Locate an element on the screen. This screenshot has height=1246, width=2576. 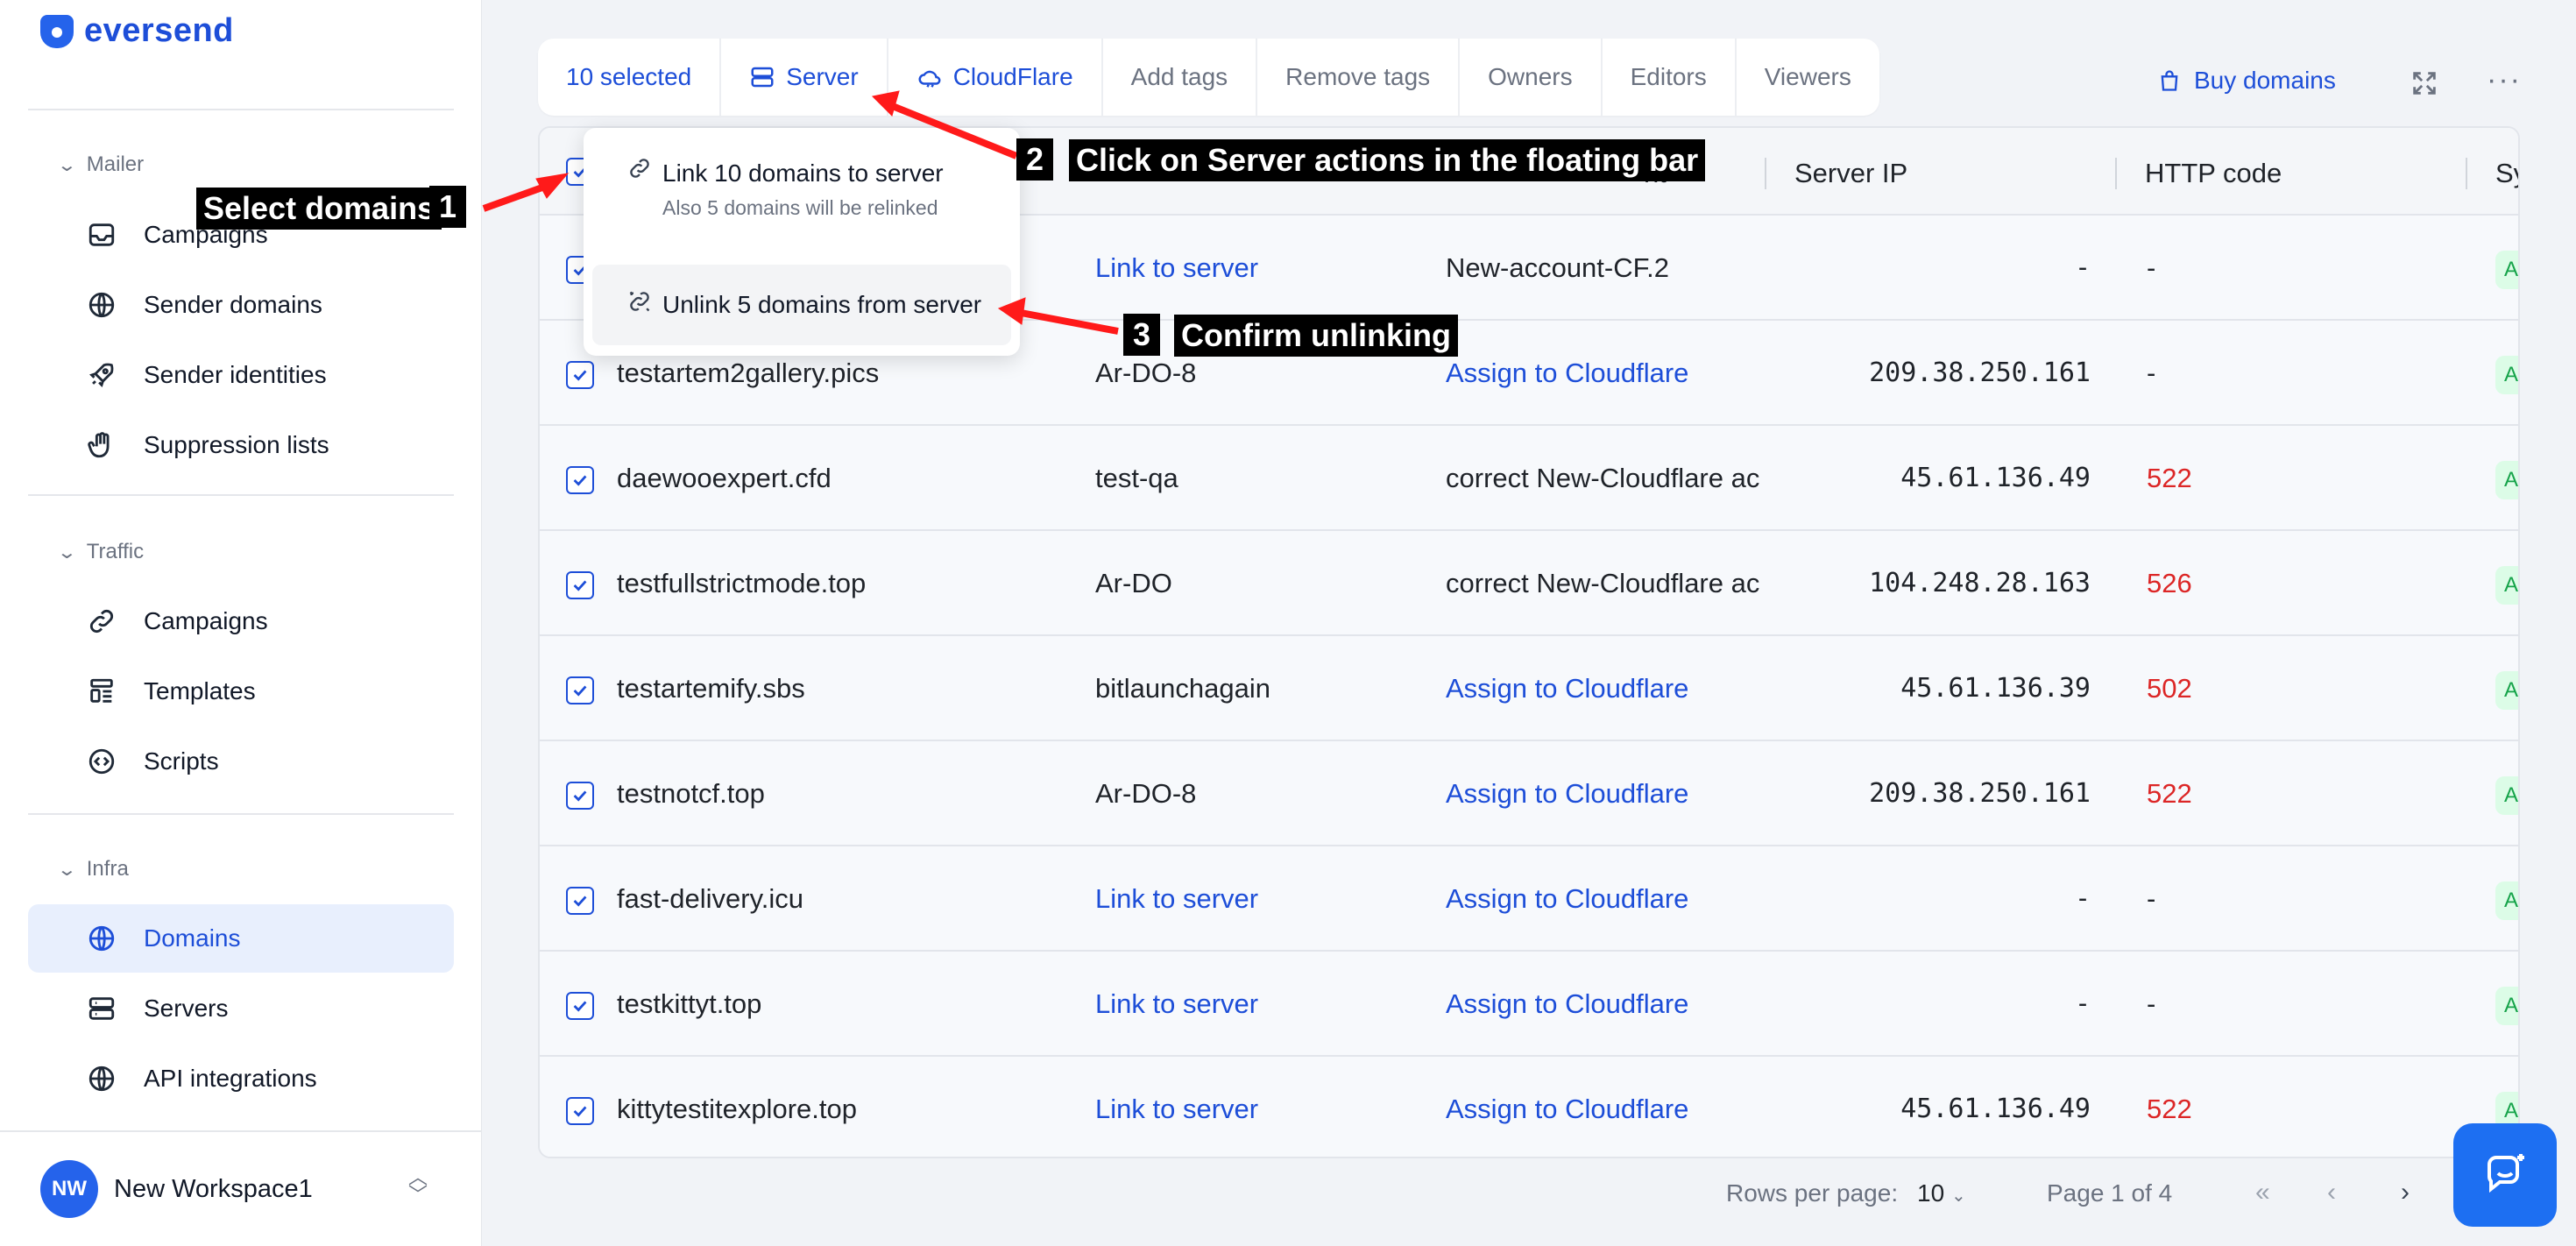
sidebar-item-label: Domains is located at coordinates (192, 938).